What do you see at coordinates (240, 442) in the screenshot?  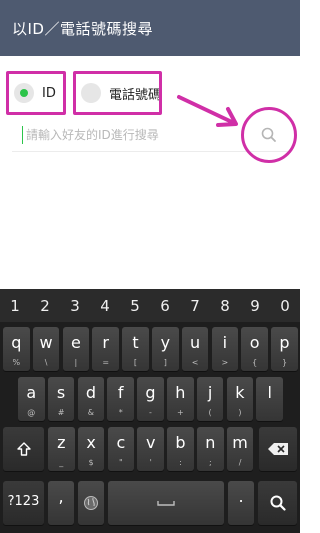 I see `key-m-label: m` at bounding box center [240, 442].